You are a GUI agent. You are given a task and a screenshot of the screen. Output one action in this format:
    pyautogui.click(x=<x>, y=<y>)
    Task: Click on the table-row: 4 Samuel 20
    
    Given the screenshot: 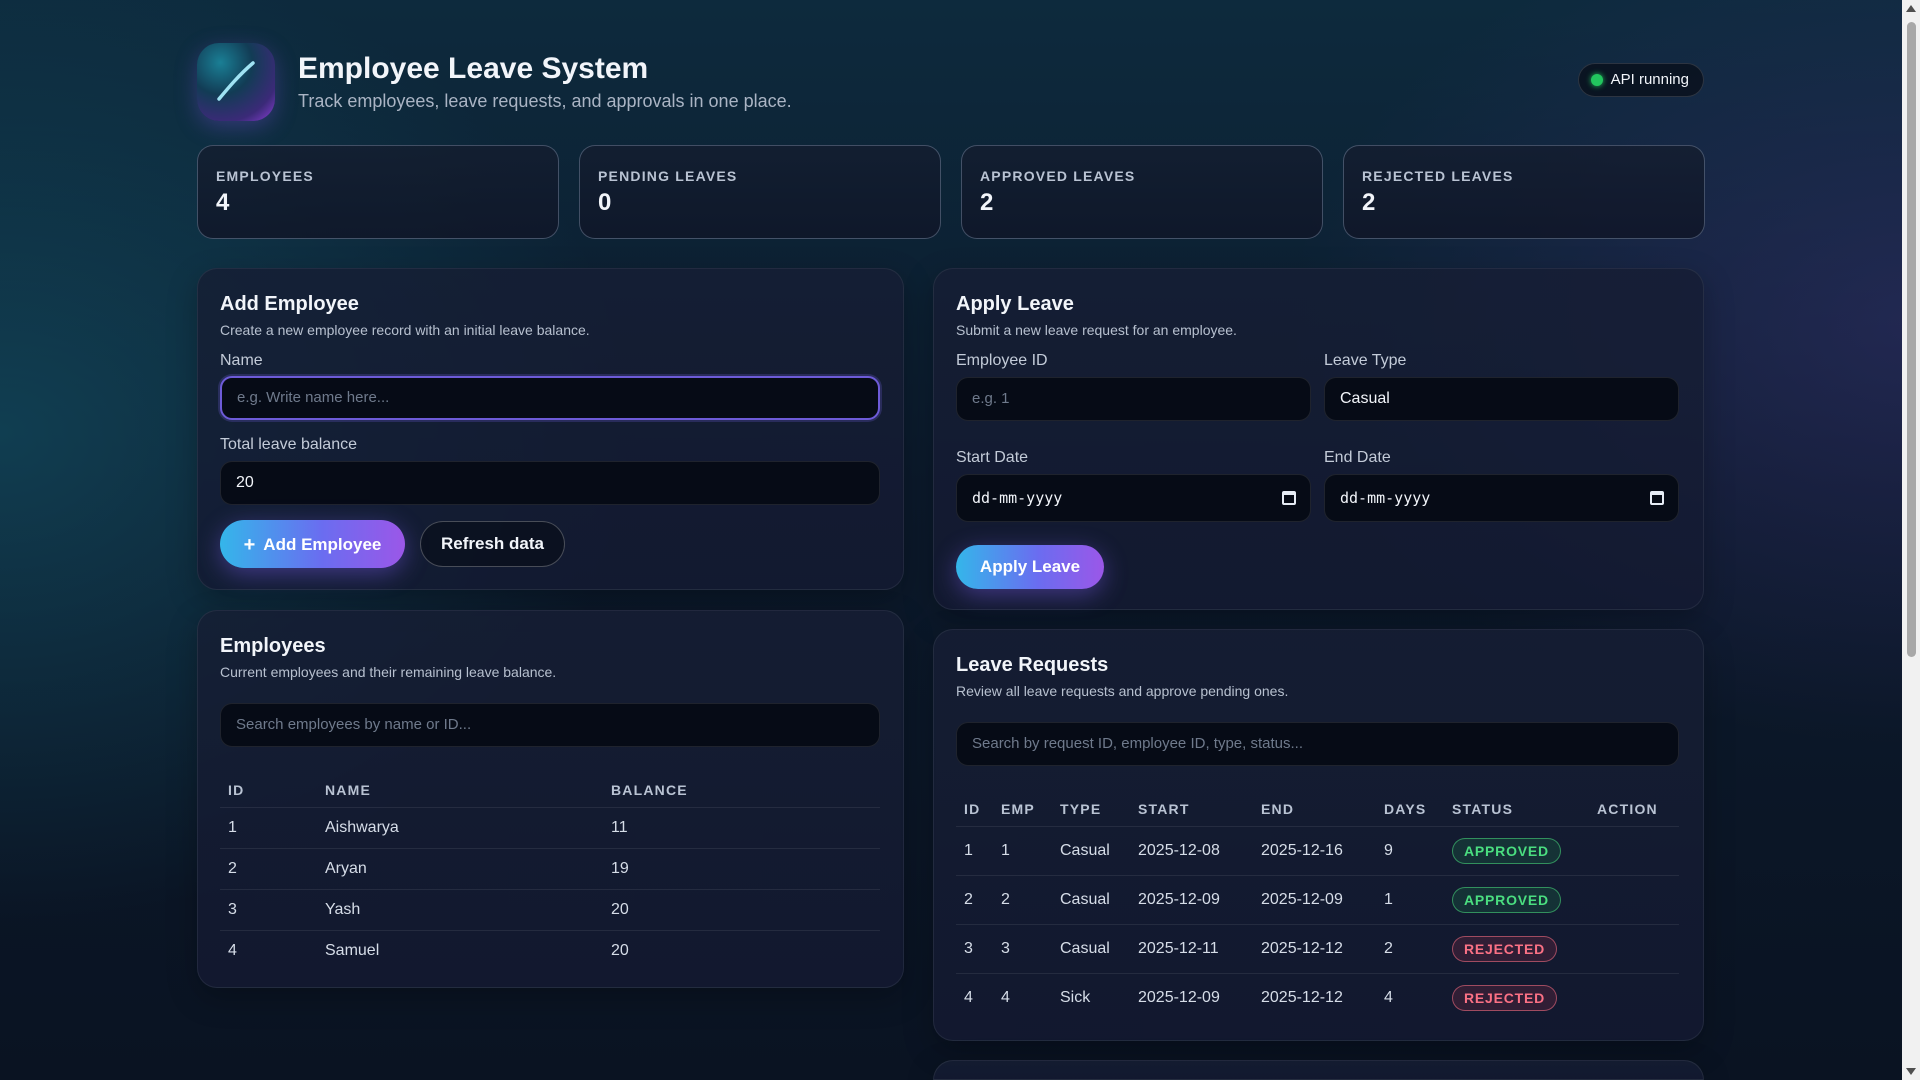 What is the action you would take?
    pyautogui.click(x=550, y=950)
    